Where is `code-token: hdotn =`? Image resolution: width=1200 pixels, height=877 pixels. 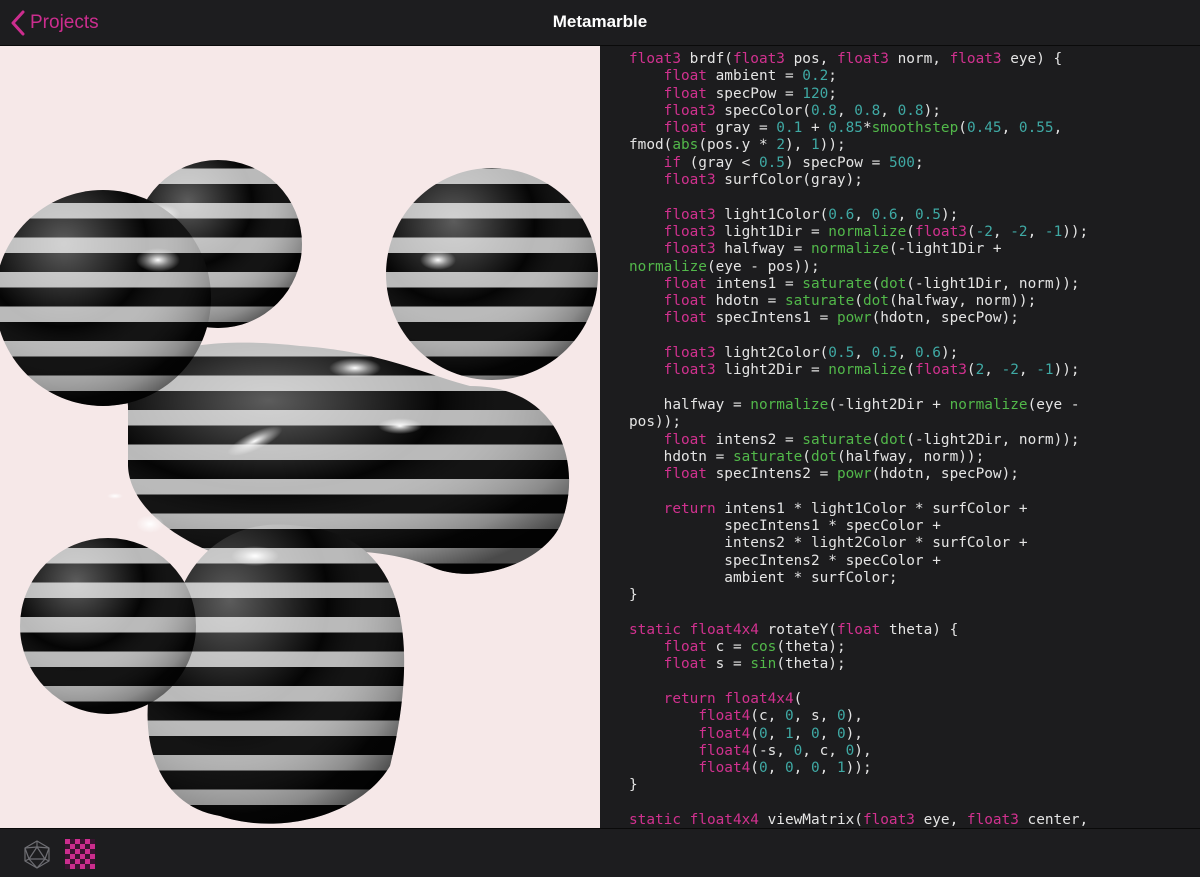 code-token: hdotn = is located at coordinates (745, 301).